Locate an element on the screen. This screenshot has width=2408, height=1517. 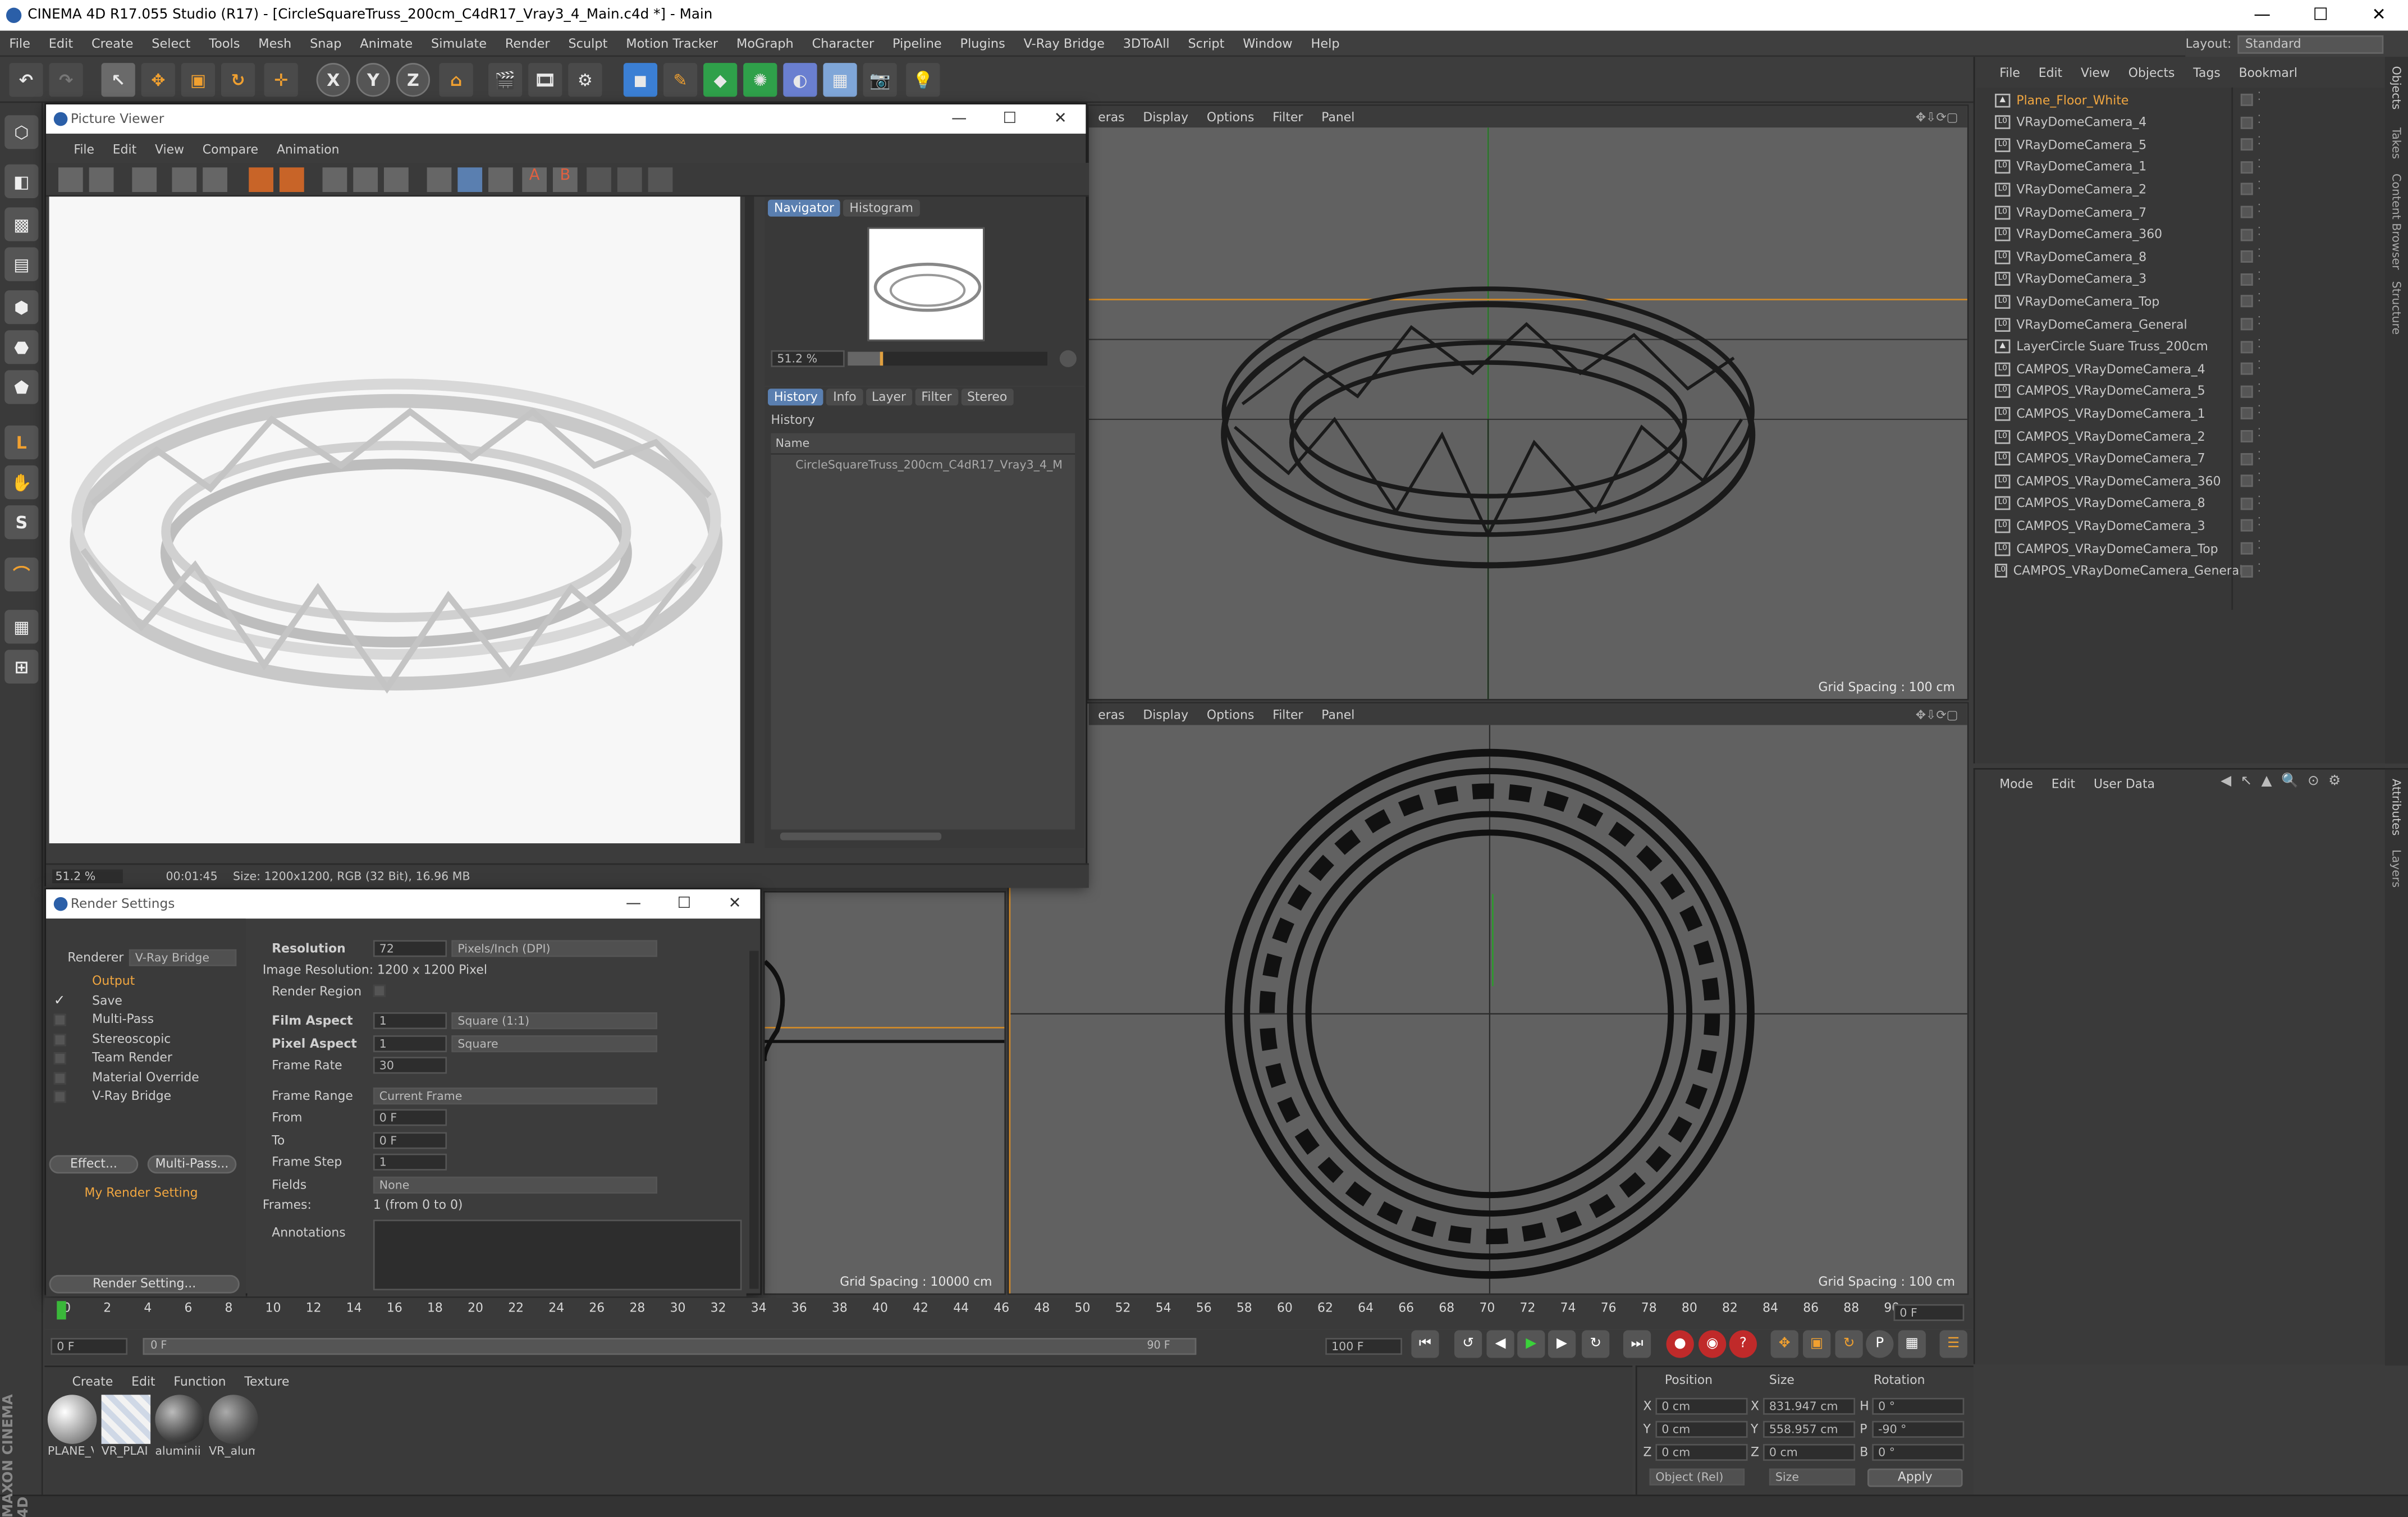
viewport-menu-display: Display is located at coordinates (1166, 714).